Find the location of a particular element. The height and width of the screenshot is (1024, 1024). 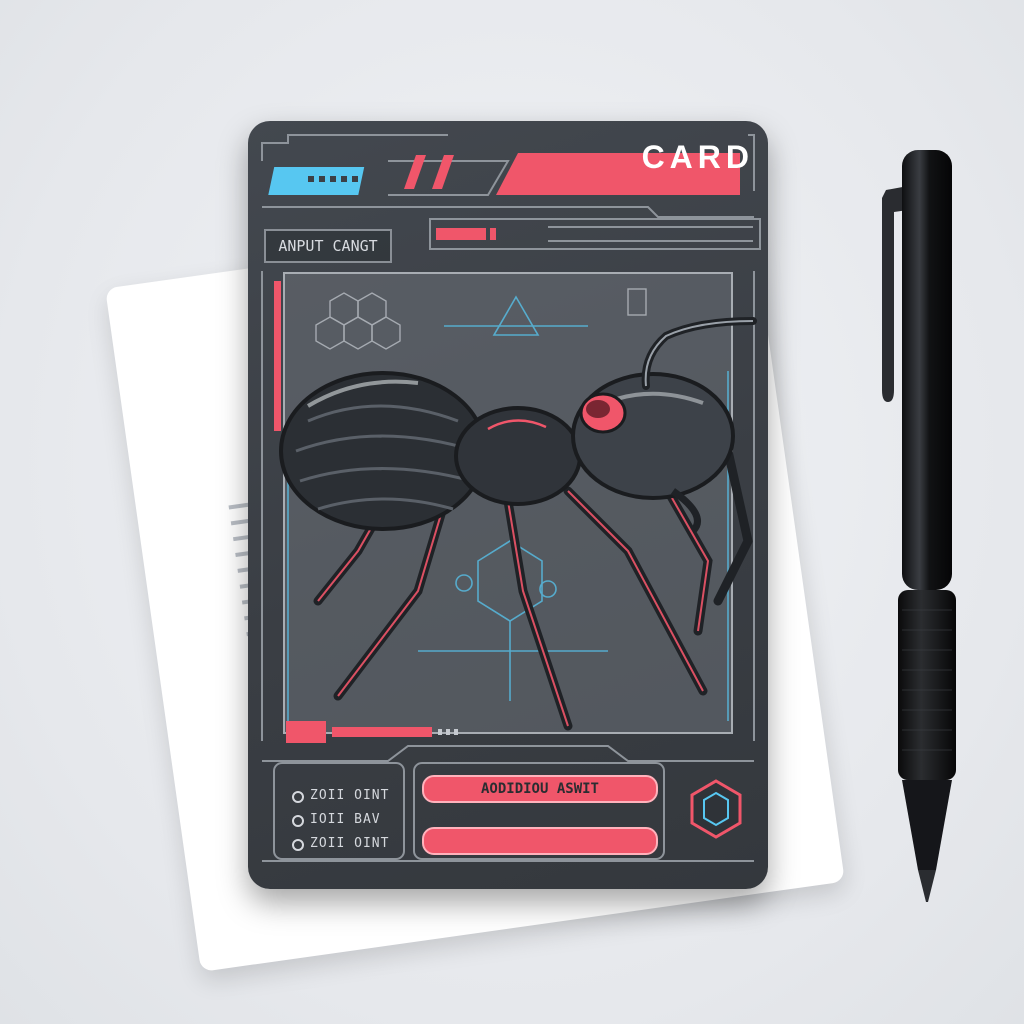

pen is located at coordinates (919, 526).